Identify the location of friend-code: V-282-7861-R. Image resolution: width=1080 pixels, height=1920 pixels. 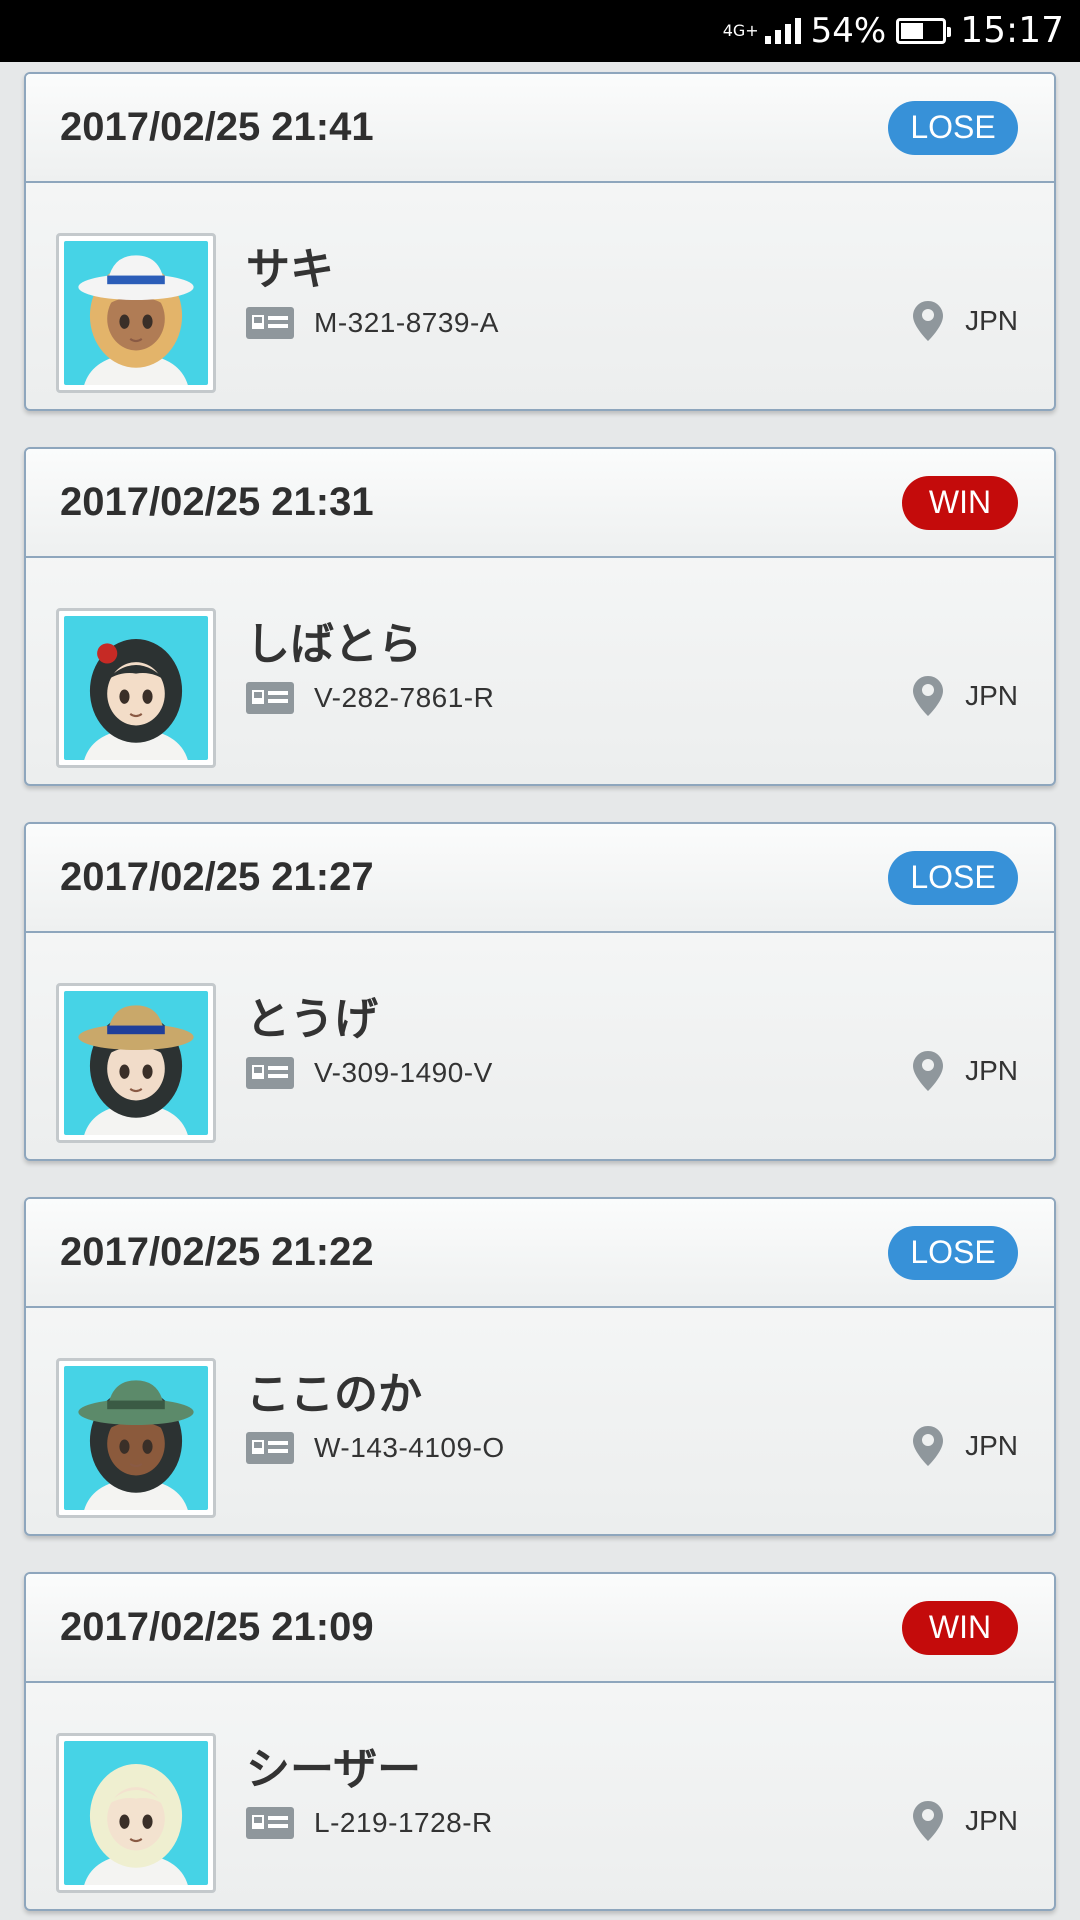
(404, 697).